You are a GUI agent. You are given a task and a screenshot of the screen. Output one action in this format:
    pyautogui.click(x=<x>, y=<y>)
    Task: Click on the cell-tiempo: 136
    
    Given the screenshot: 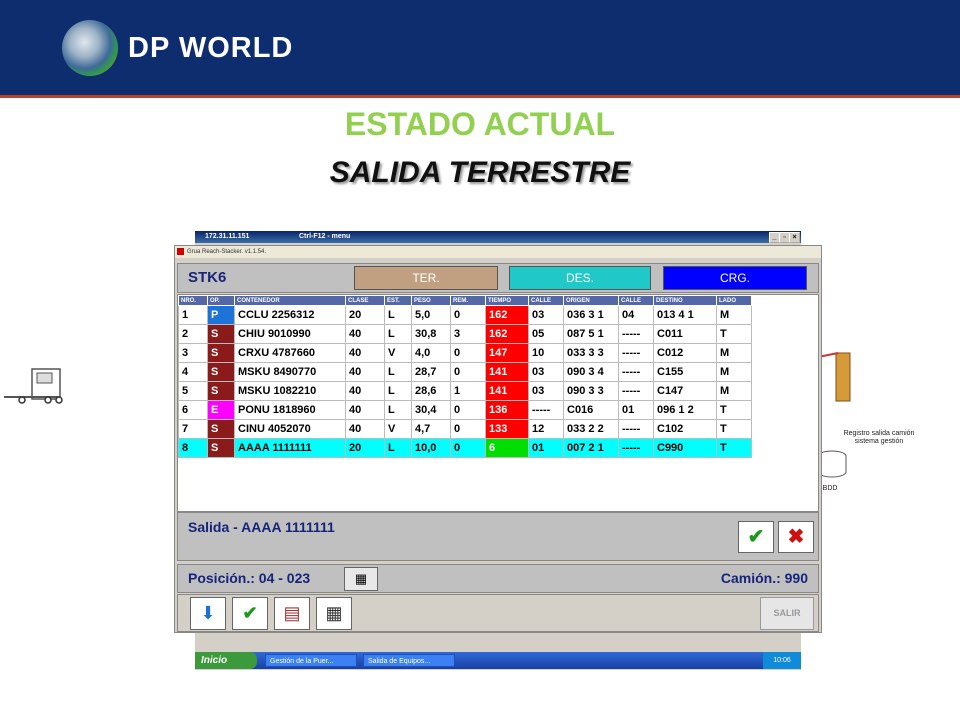 What is the action you would take?
    pyautogui.click(x=507, y=410)
    